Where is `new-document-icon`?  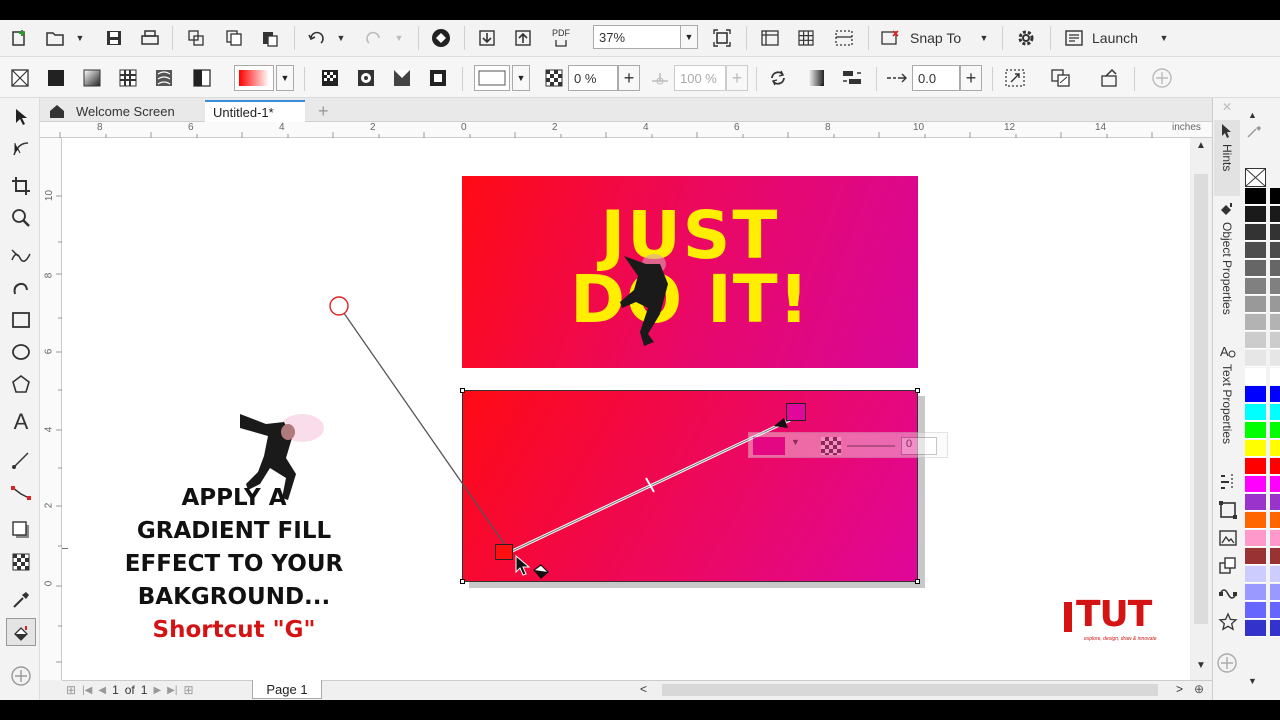
new-document-icon is located at coordinates (19, 38).